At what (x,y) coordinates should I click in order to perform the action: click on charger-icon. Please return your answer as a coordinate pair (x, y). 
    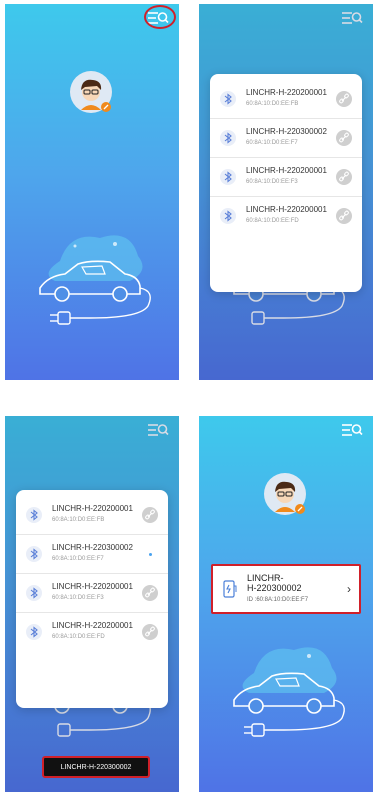
    Looking at the image, I should click on (230, 589).